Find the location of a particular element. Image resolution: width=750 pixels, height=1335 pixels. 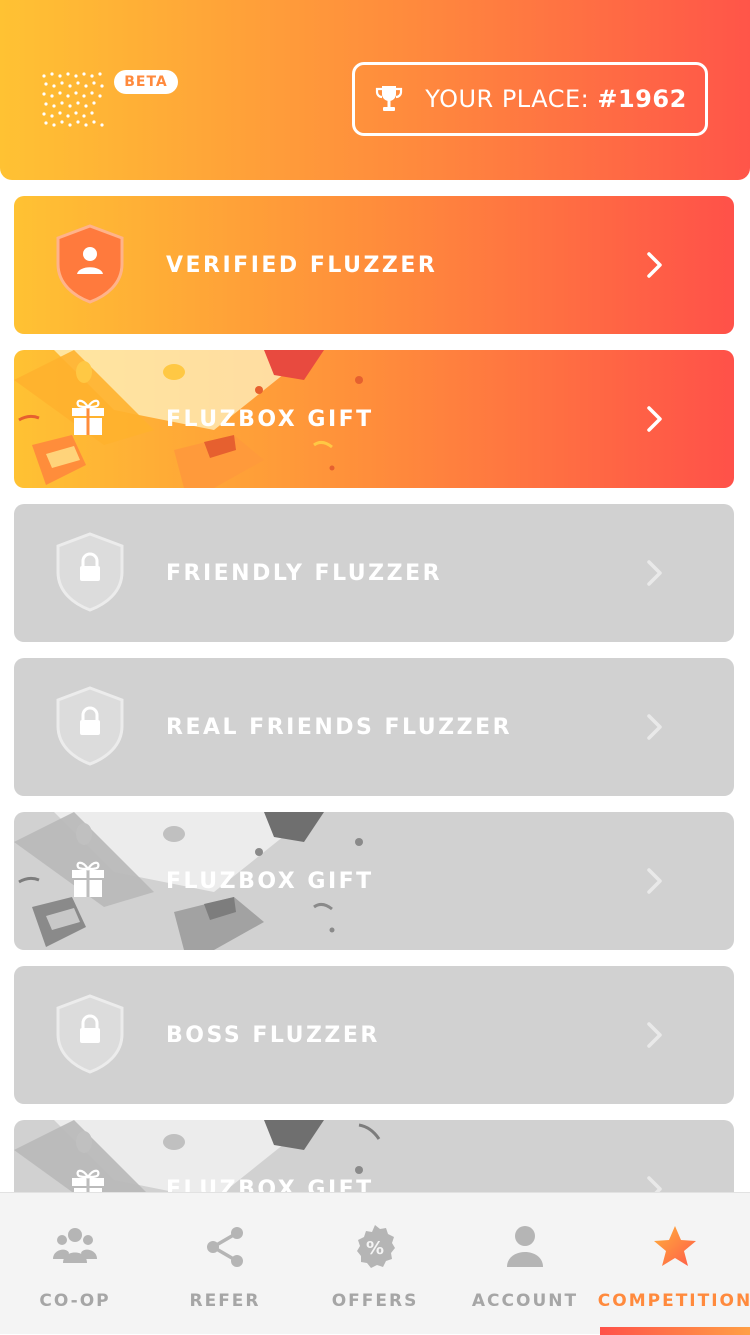

achievement-label: VERIFIED FLUZZER is located at coordinates (302, 265).